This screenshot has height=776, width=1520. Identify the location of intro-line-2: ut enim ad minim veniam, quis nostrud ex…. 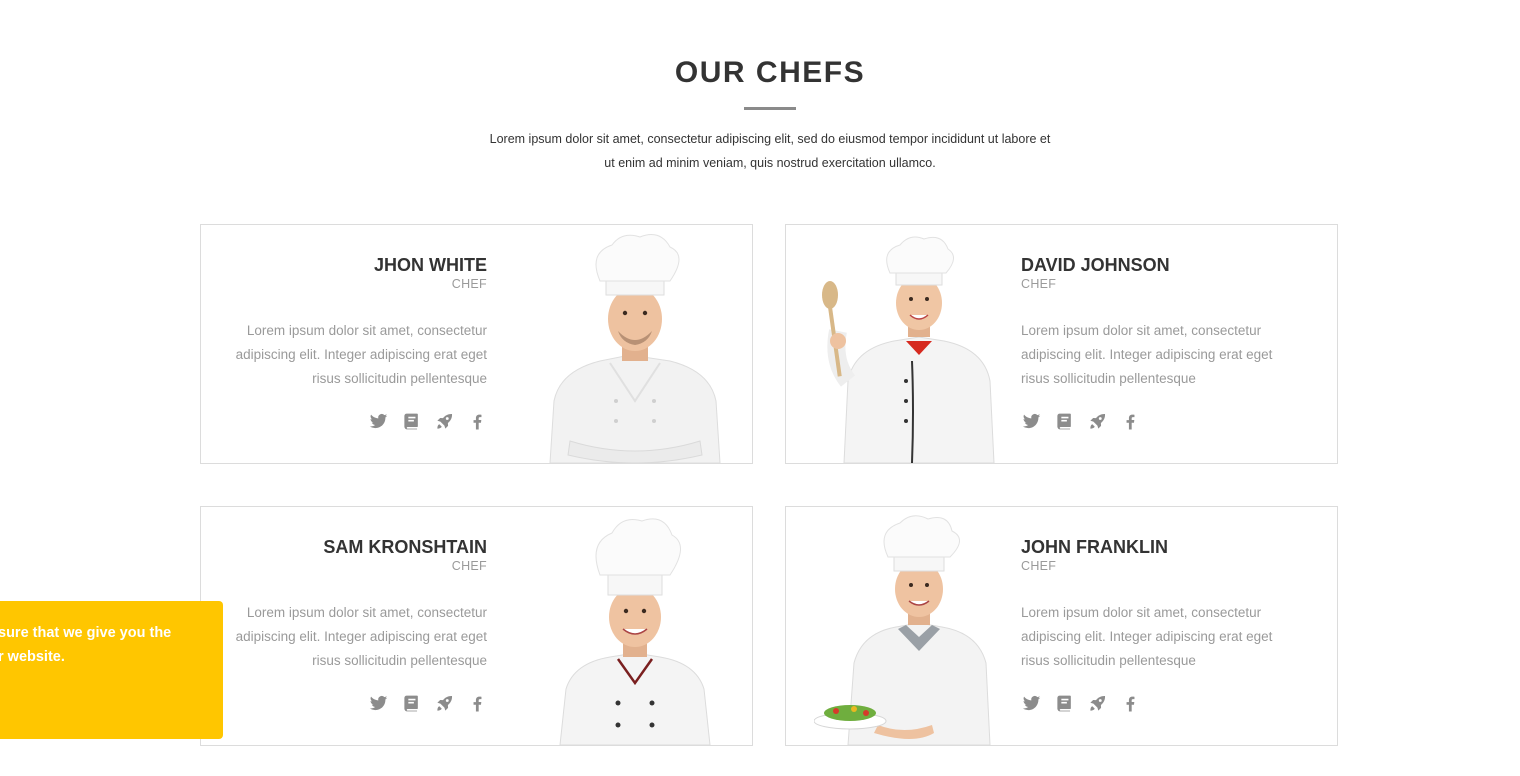
(770, 163).